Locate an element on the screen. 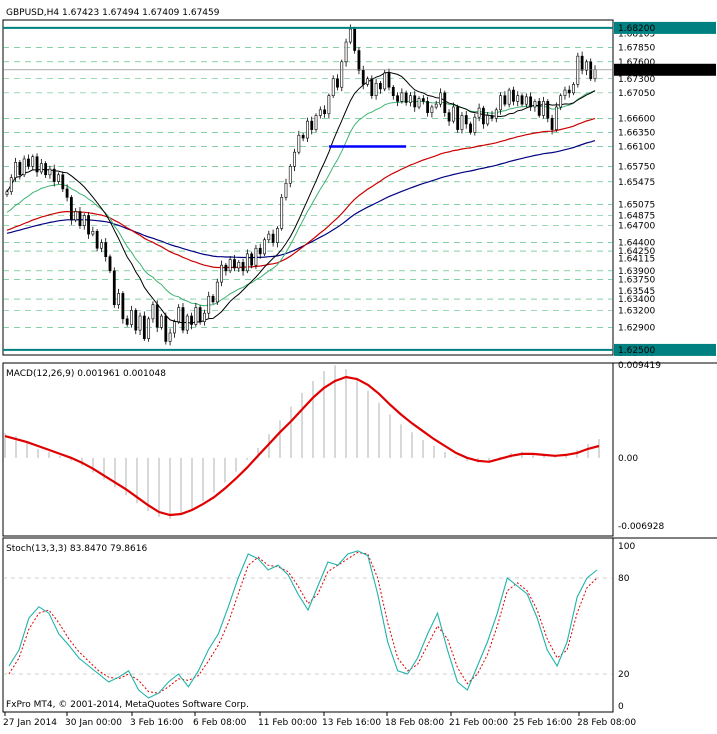 The width and height of the screenshot is (717, 734). price-axis-label: 1.63750 is located at coordinates (636, 280).